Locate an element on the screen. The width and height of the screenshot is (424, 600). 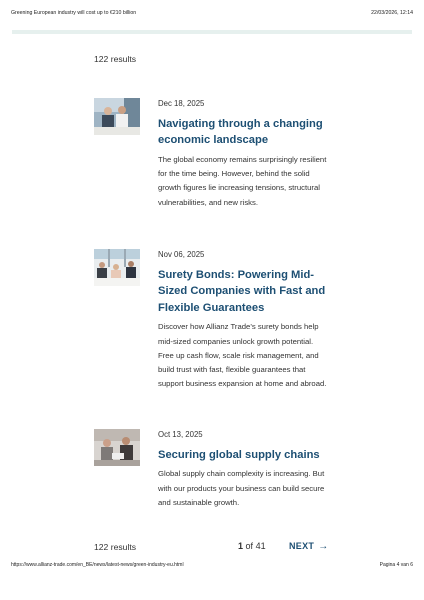
article-title-link: Securing global supply chains is located at coordinates (244, 455).